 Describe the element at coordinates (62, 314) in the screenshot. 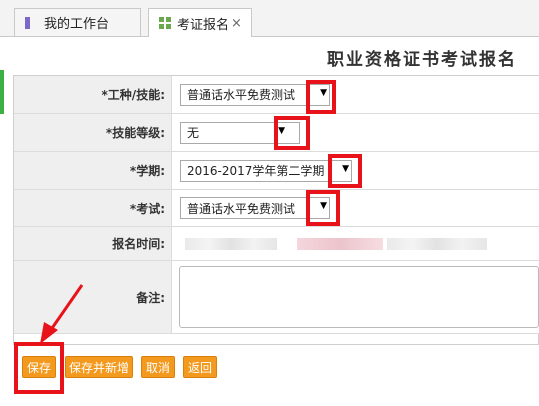

I see `annotation-arrow-icon` at that location.